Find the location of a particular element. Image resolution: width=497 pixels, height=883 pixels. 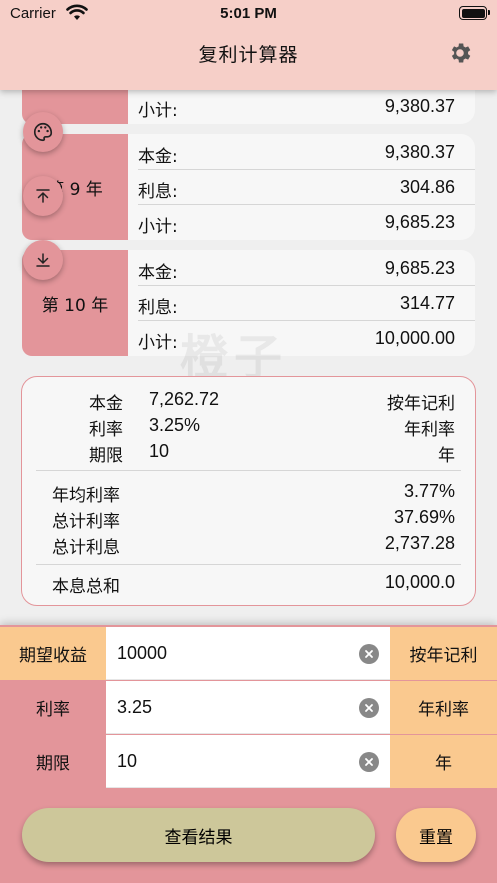

palette-button is located at coordinates (43, 132).